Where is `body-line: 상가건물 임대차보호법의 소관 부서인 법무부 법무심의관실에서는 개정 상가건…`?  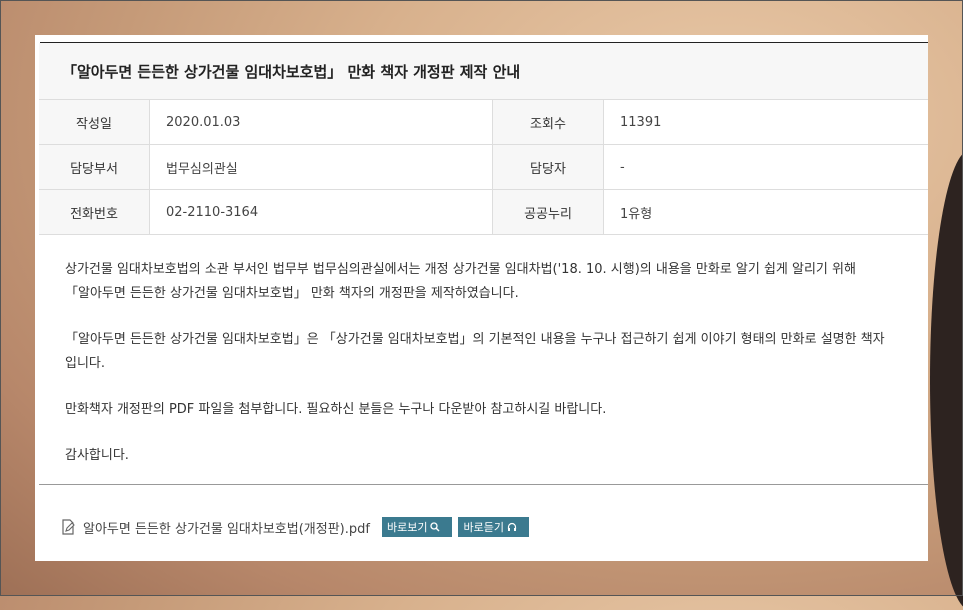 body-line: 상가건물 임대차보호법의 소관 부서인 법무부 법무심의관실에서는 개정 상가건… is located at coordinates (460, 269).